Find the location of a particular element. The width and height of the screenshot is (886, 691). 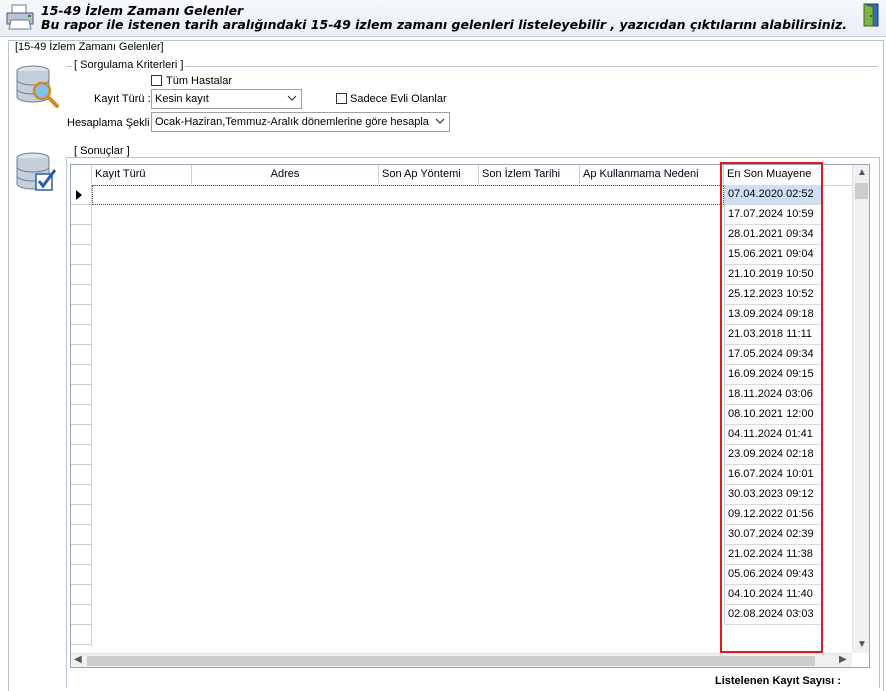

en-son-muayene-cell: 15.06.2021 09:04 is located at coordinates (773, 255).